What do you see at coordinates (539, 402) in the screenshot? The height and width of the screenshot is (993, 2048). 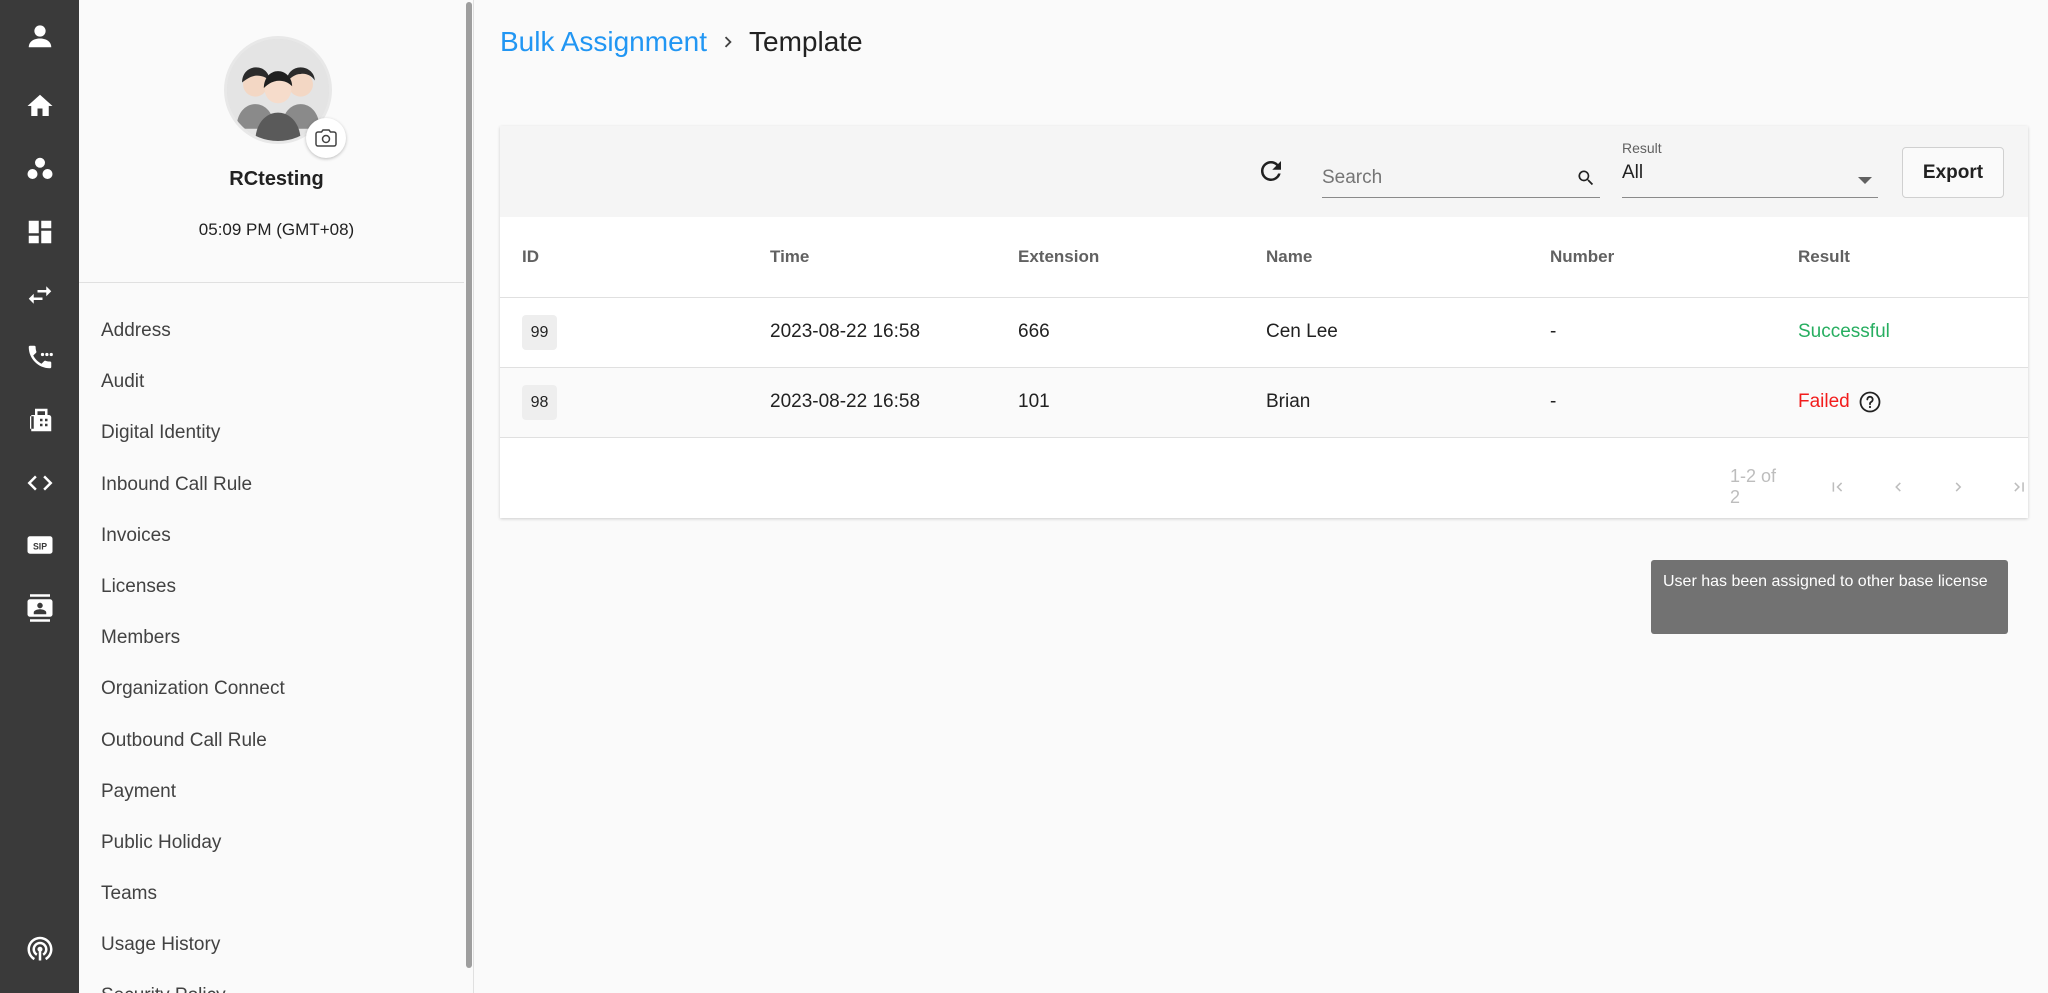 I see `id-chip: 98` at bounding box center [539, 402].